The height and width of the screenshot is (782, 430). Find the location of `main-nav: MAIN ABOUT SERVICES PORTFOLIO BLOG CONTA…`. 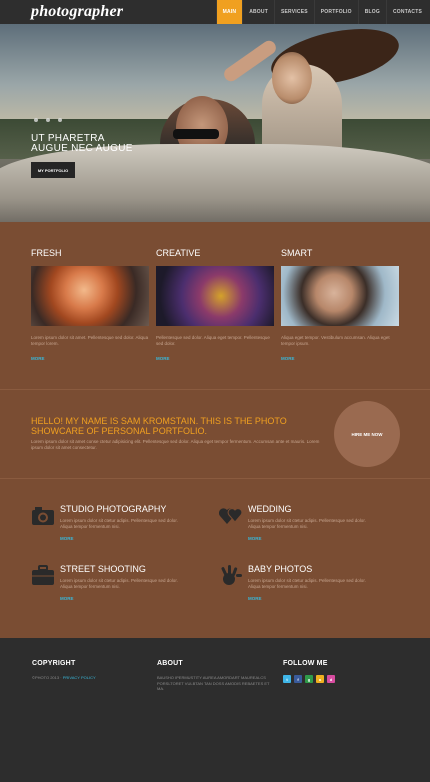

main-nav: MAIN ABOUT SERVICES PORTFOLIO BLOG CONTA… is located at coordinates (321, 12).